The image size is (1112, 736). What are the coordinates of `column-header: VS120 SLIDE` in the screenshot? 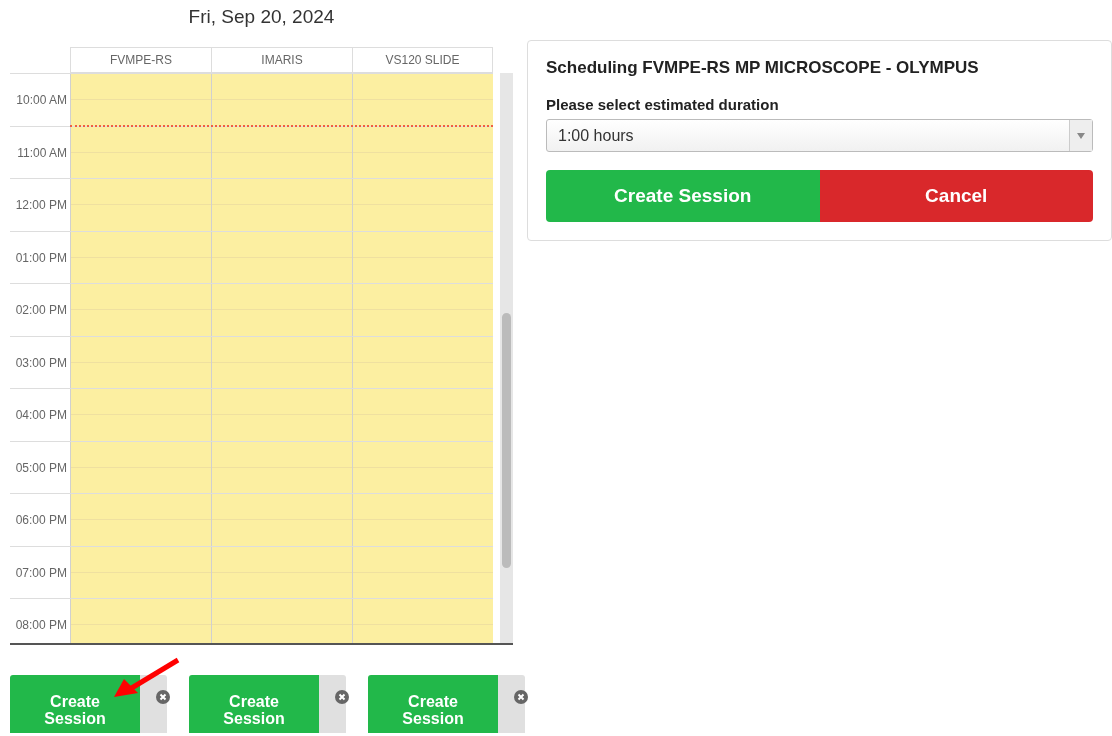 It's located at (422, 60).